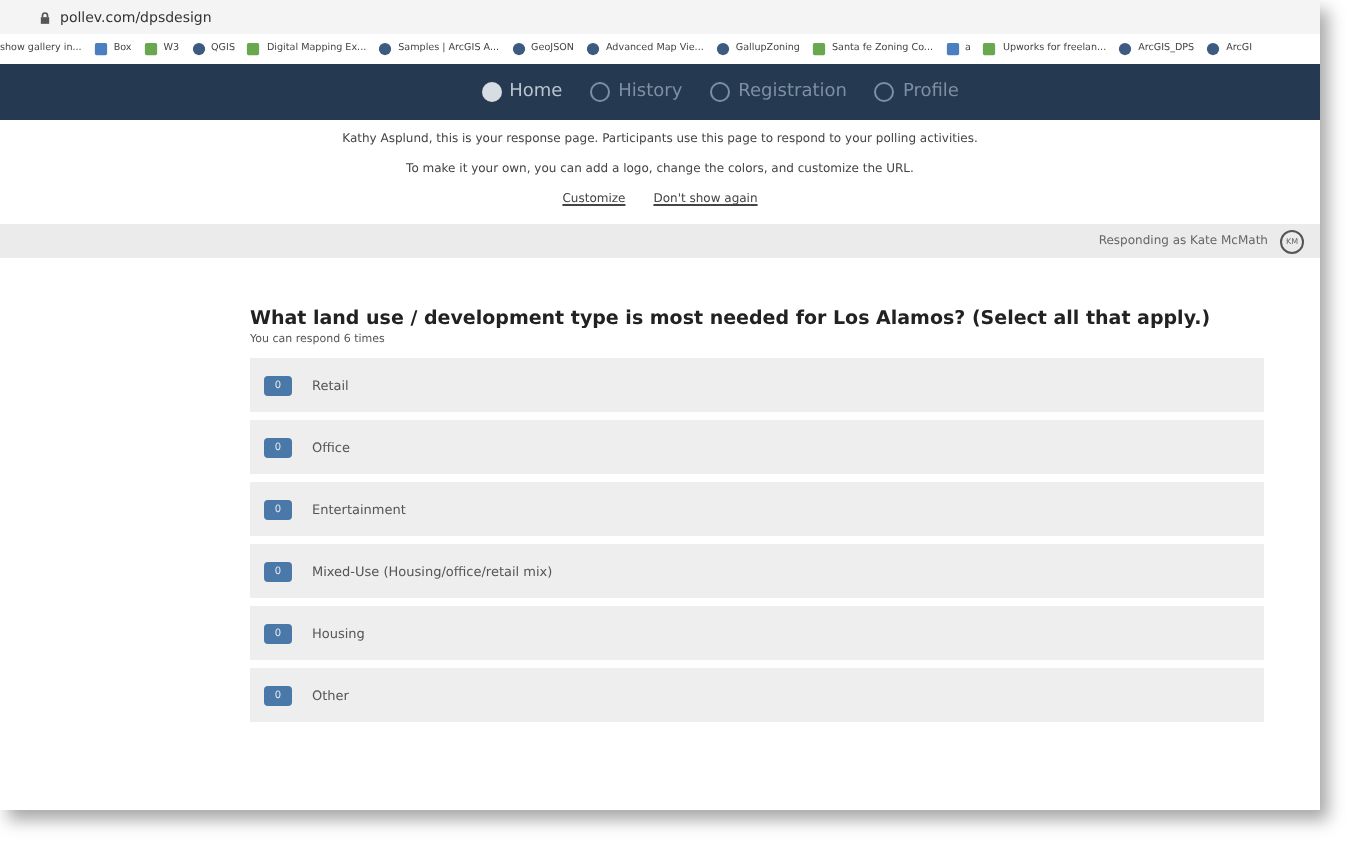 This screenshot has height=868, width=1346. Describe the element at coordinates (636, 92) in the screenshot. I see `nav-tab: History` at that location.